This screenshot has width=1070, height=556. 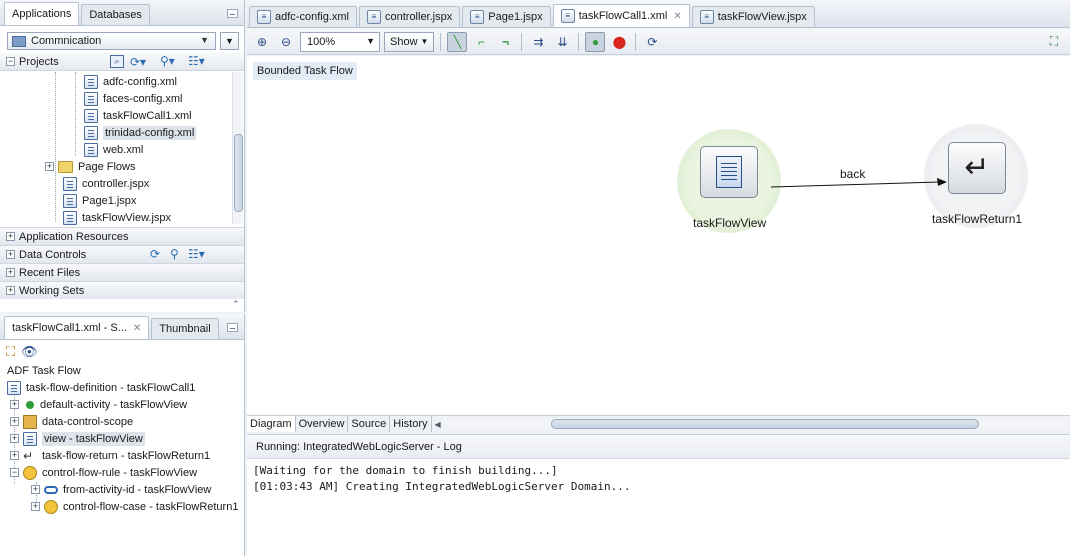 I want to click on splitter-arrows-icon: ⌃, so click(x=236, y=304).